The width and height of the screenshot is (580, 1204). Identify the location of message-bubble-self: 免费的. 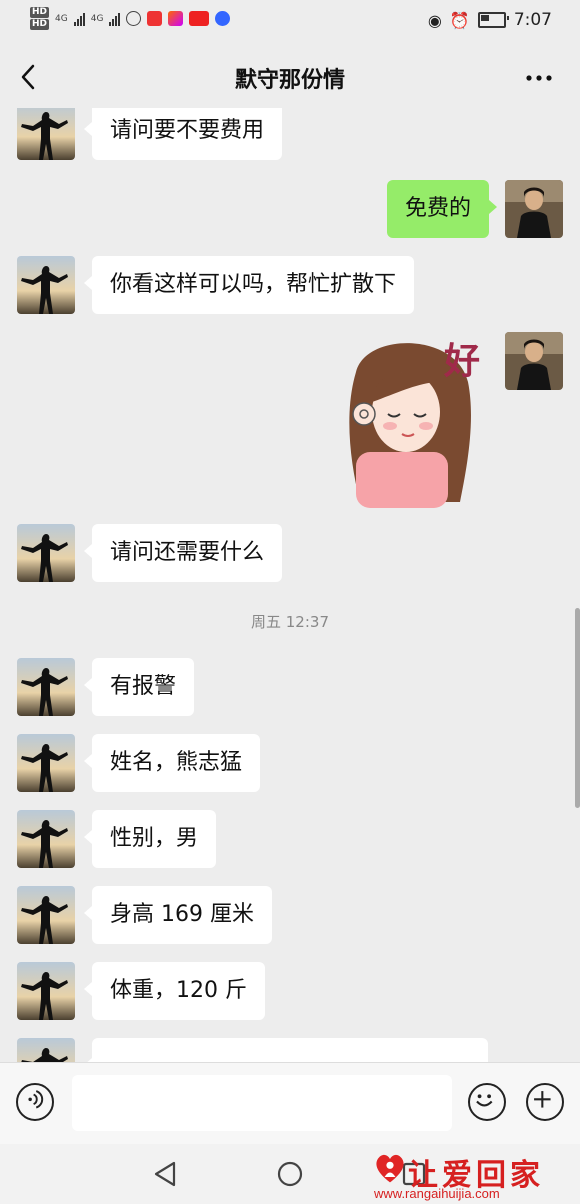
(442, 209).